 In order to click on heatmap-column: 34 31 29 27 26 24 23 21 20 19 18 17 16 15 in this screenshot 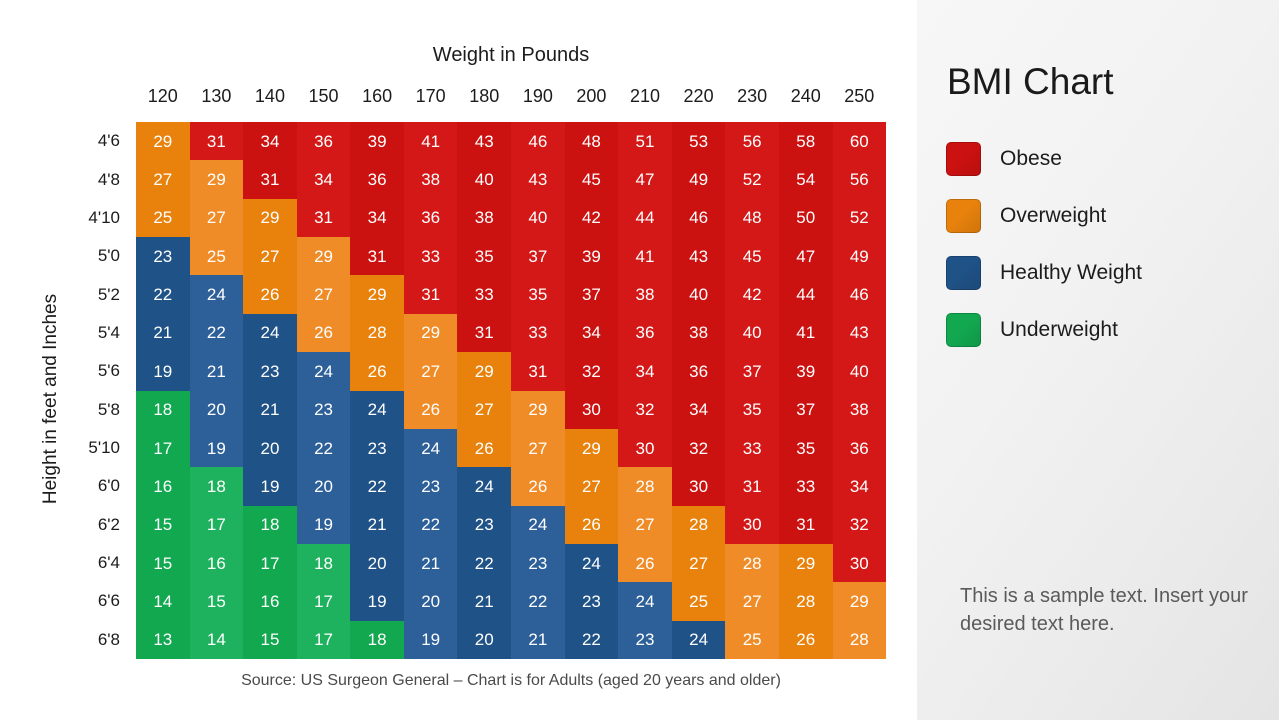, I will do `click(270, 391)`.